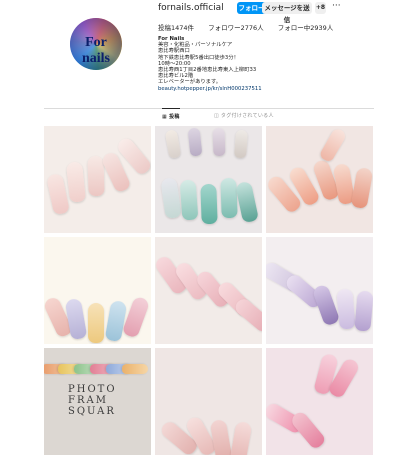  What do you see at coordinates (174, 117) in the screenshot?
I see `tab-posts-label: 投稿` at bounding box center [174, 117].